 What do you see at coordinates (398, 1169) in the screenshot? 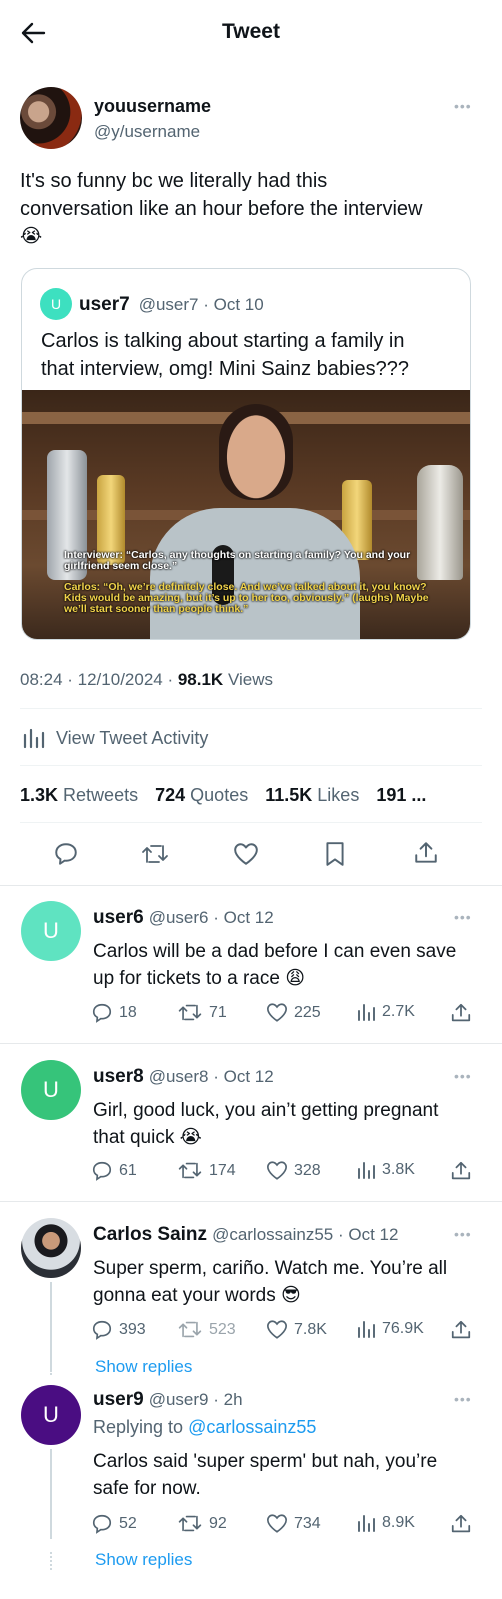
I see `views-count: 3.8K` at bounding box center [398, 1169].